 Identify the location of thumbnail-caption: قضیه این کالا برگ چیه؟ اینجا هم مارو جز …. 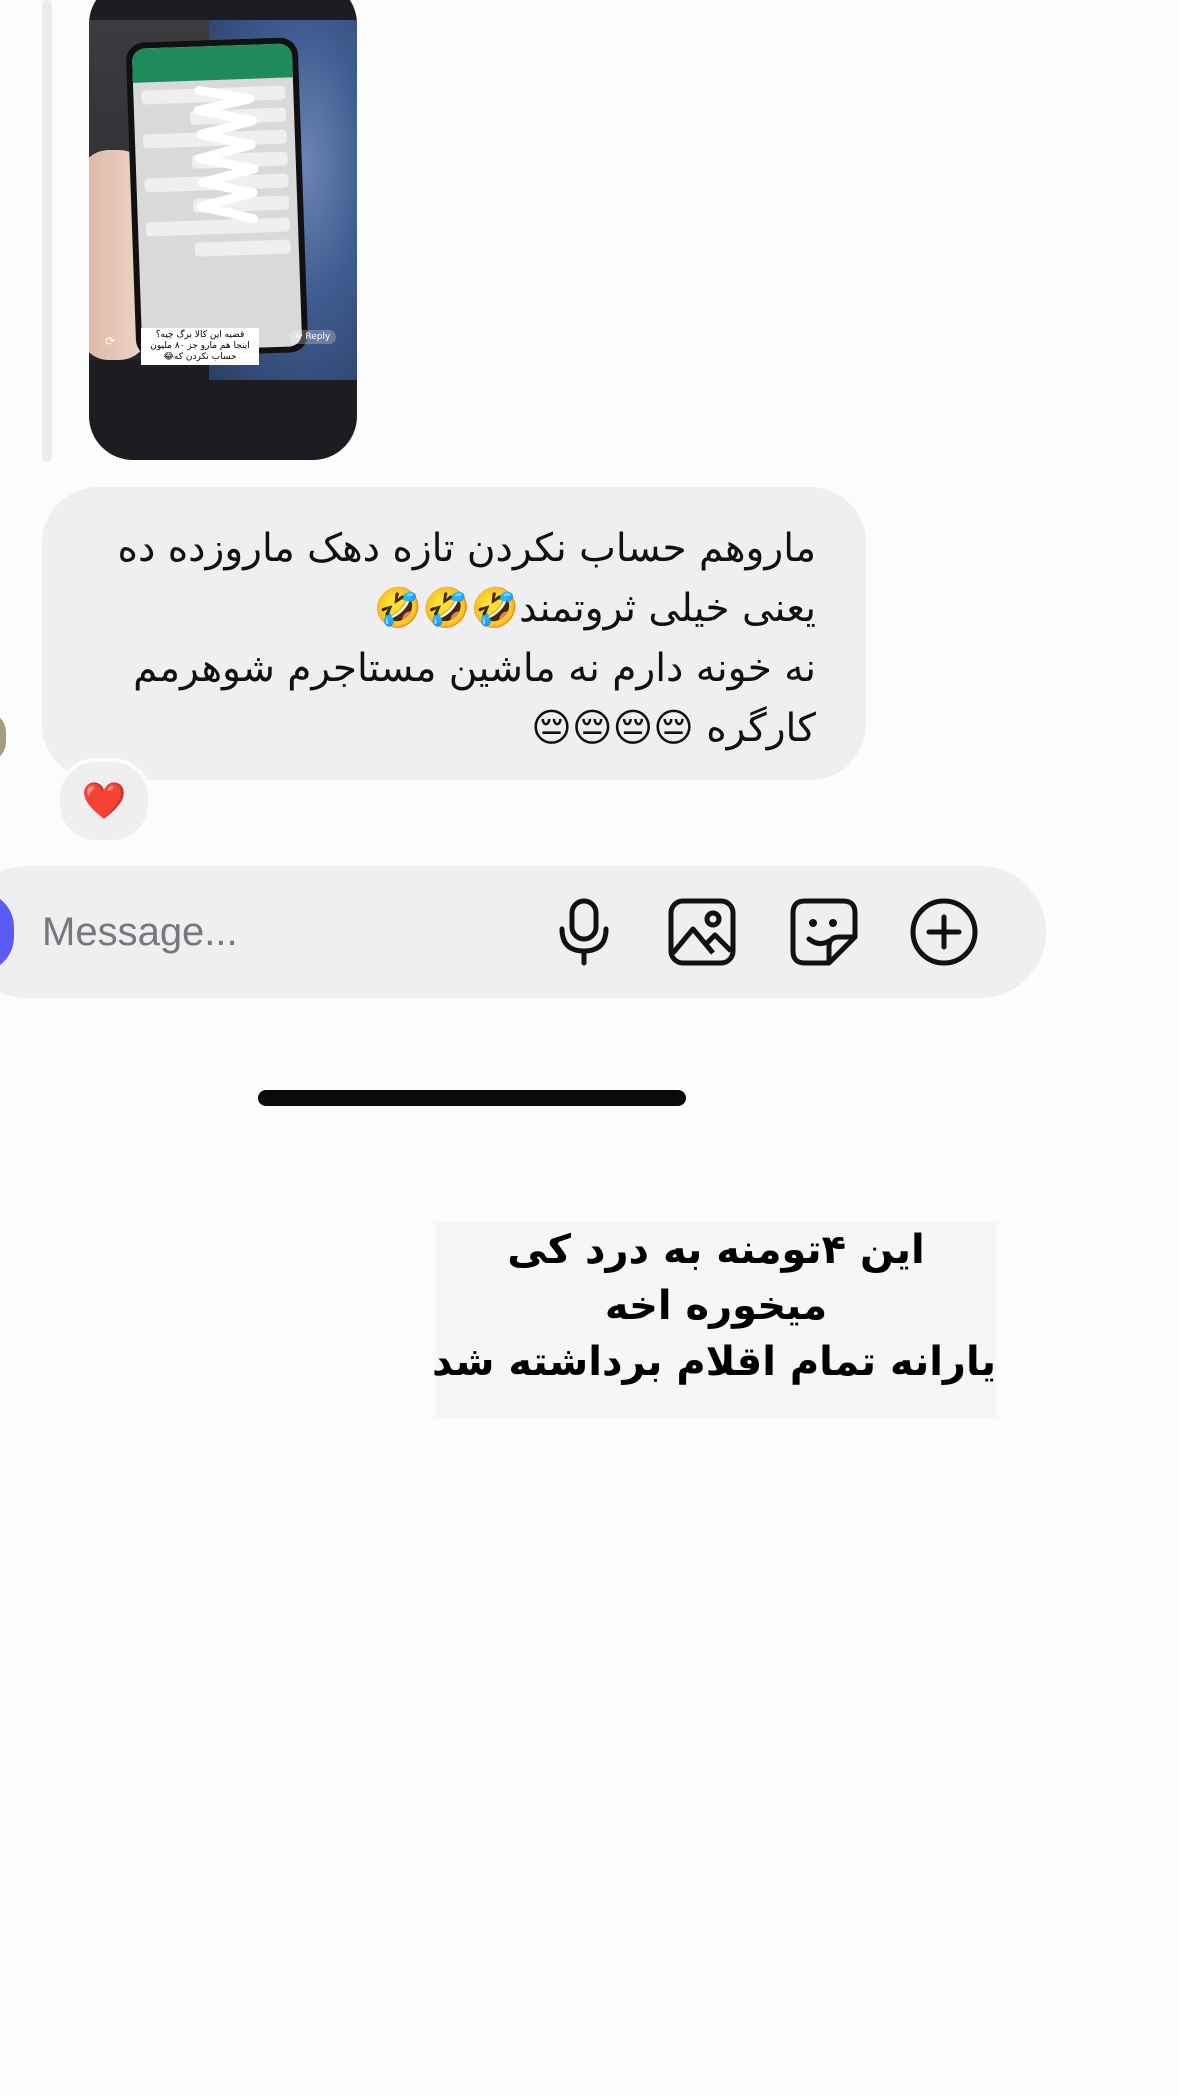
(200, 346).